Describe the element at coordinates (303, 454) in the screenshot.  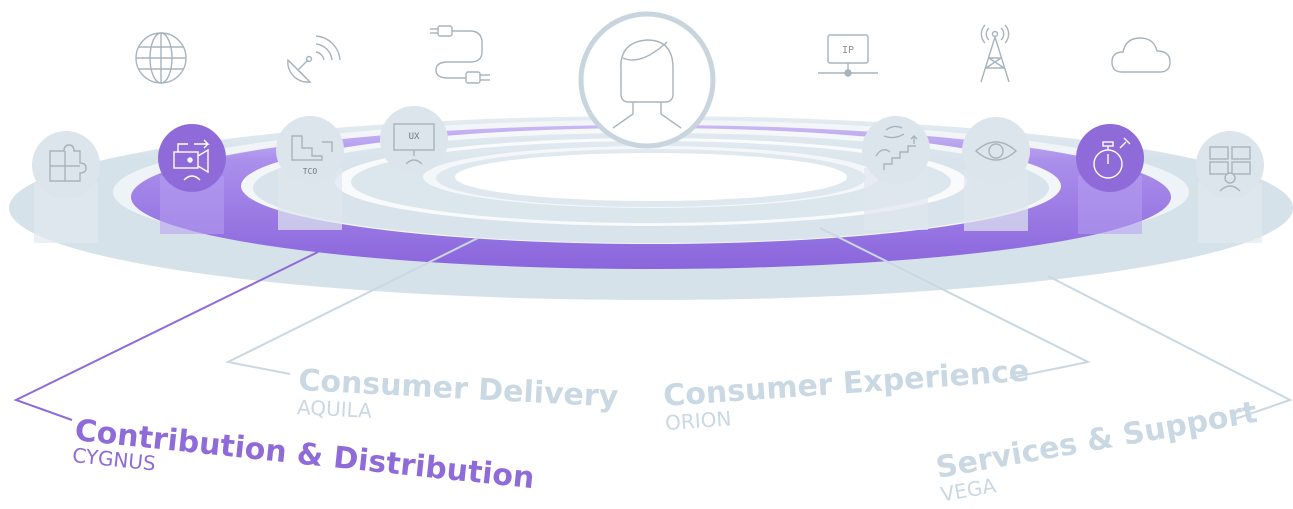
I see `label-contribution: Contribution & Distribution CYGNUS` at that location.